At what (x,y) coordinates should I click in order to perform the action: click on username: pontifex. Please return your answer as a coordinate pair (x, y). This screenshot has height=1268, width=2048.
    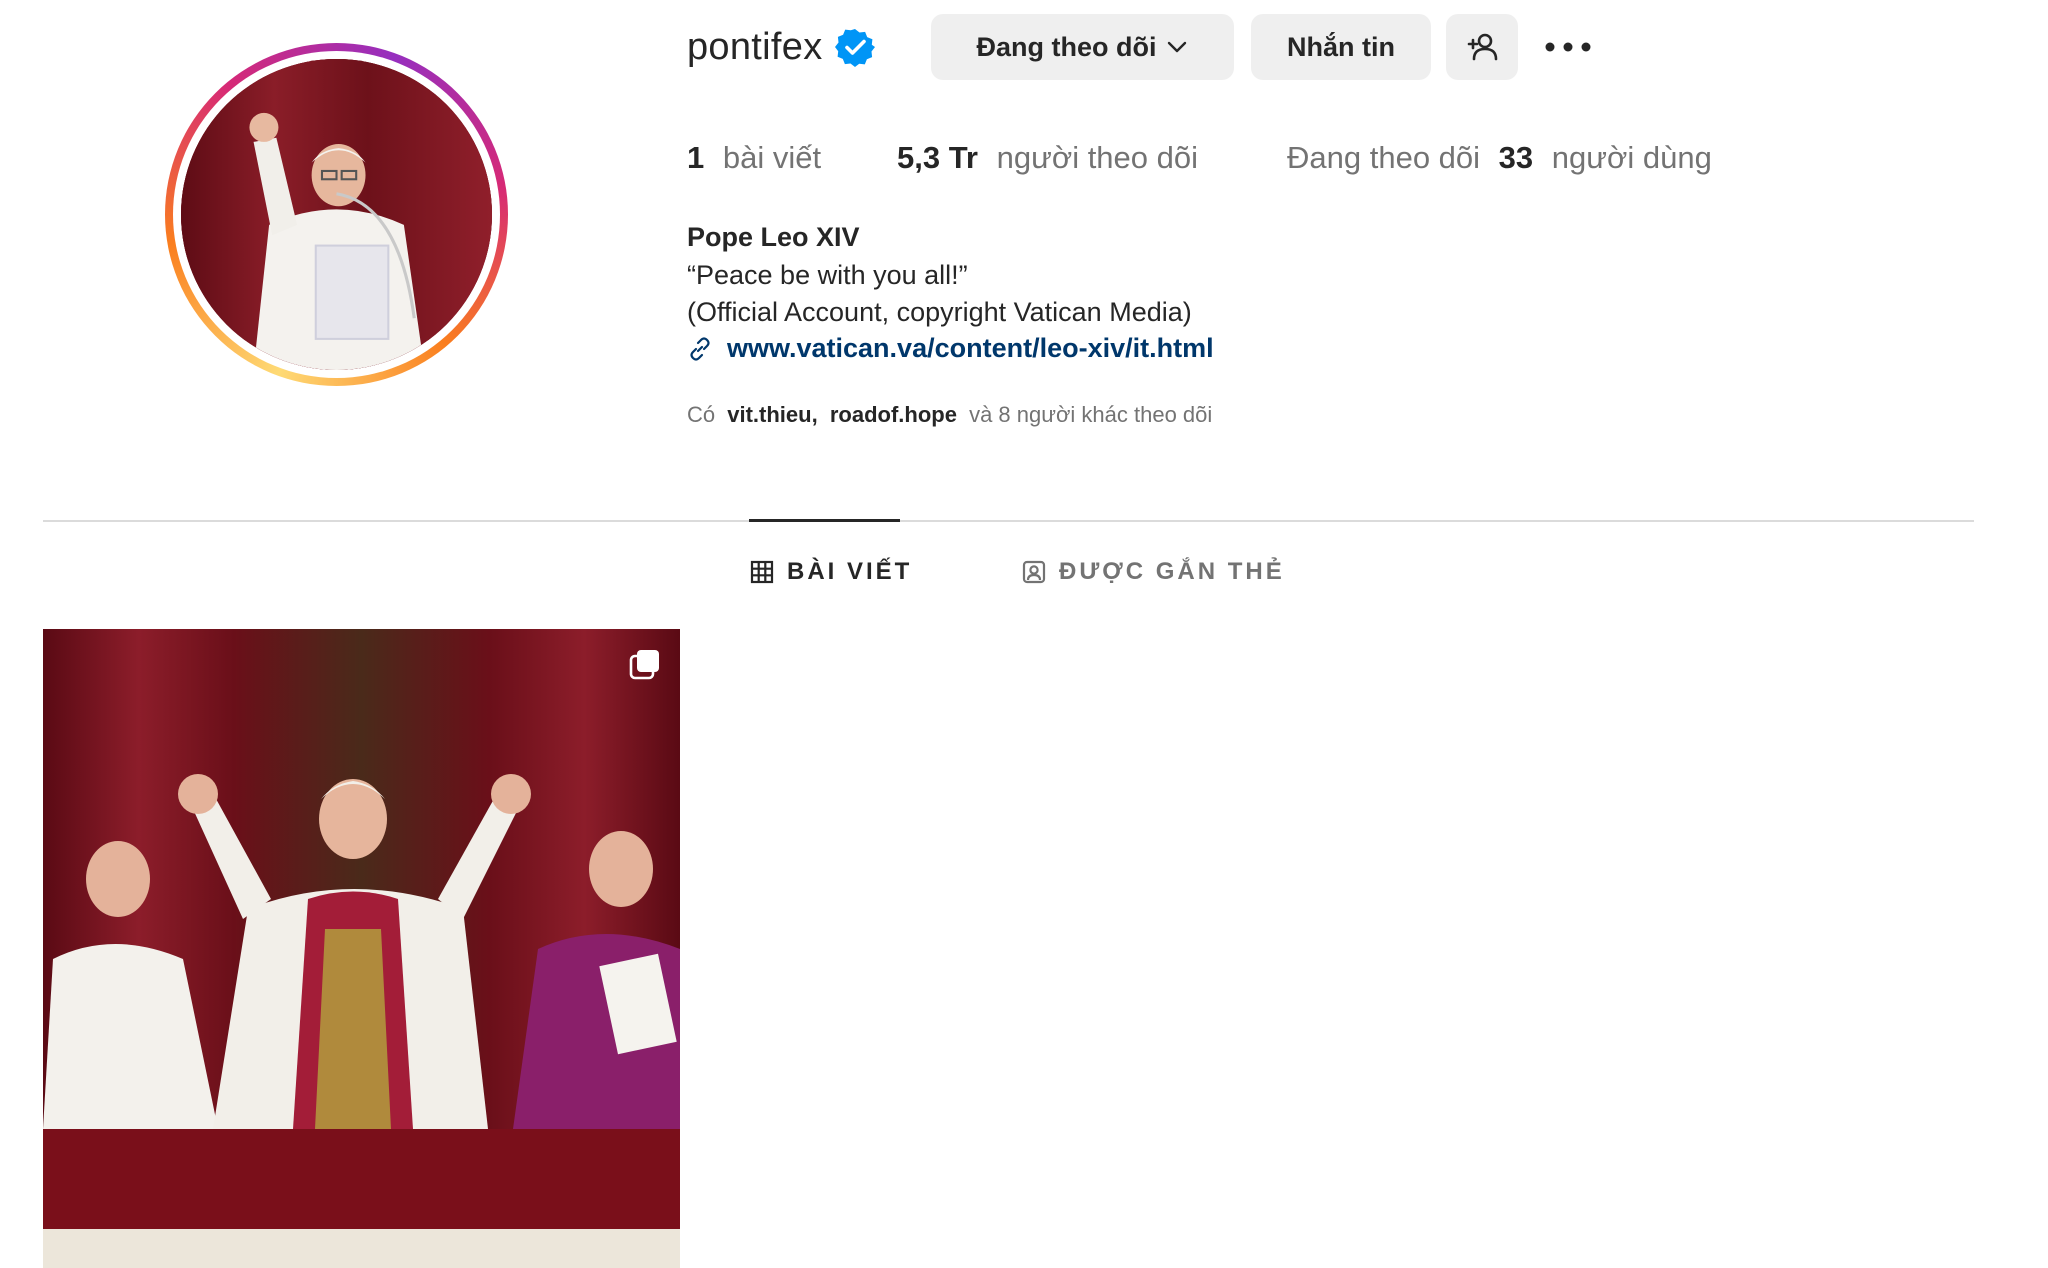
    Looking at the image, I should click on (755, 46).